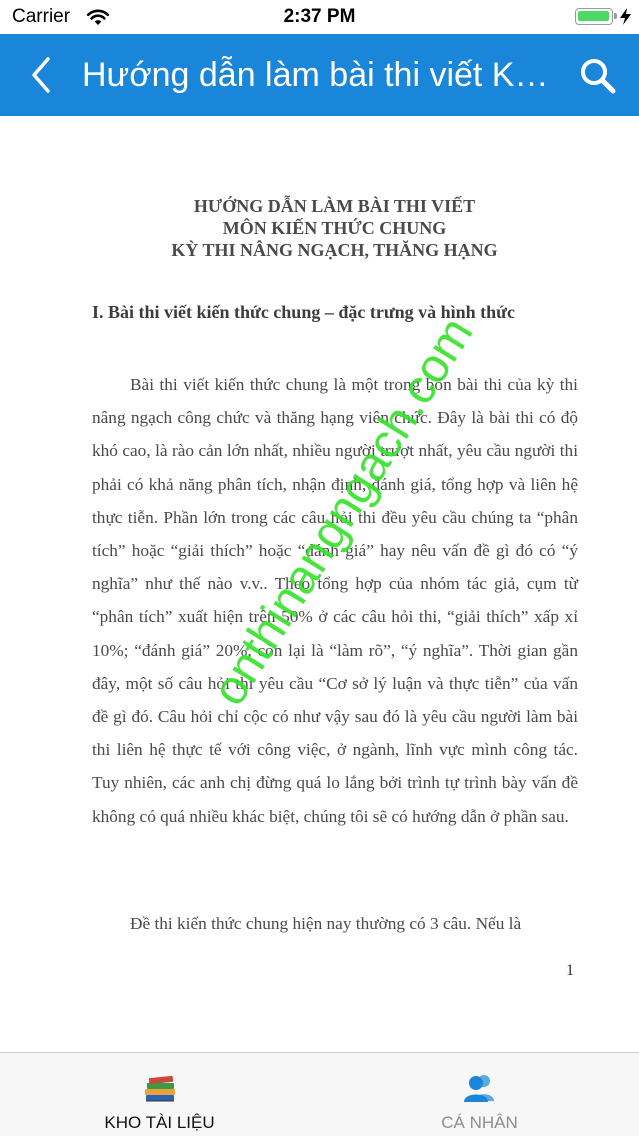  I want to click on document-title-line-1: HƯỚNG DẪN LÀM BÀI THI VIẾT, so click(334, 206).